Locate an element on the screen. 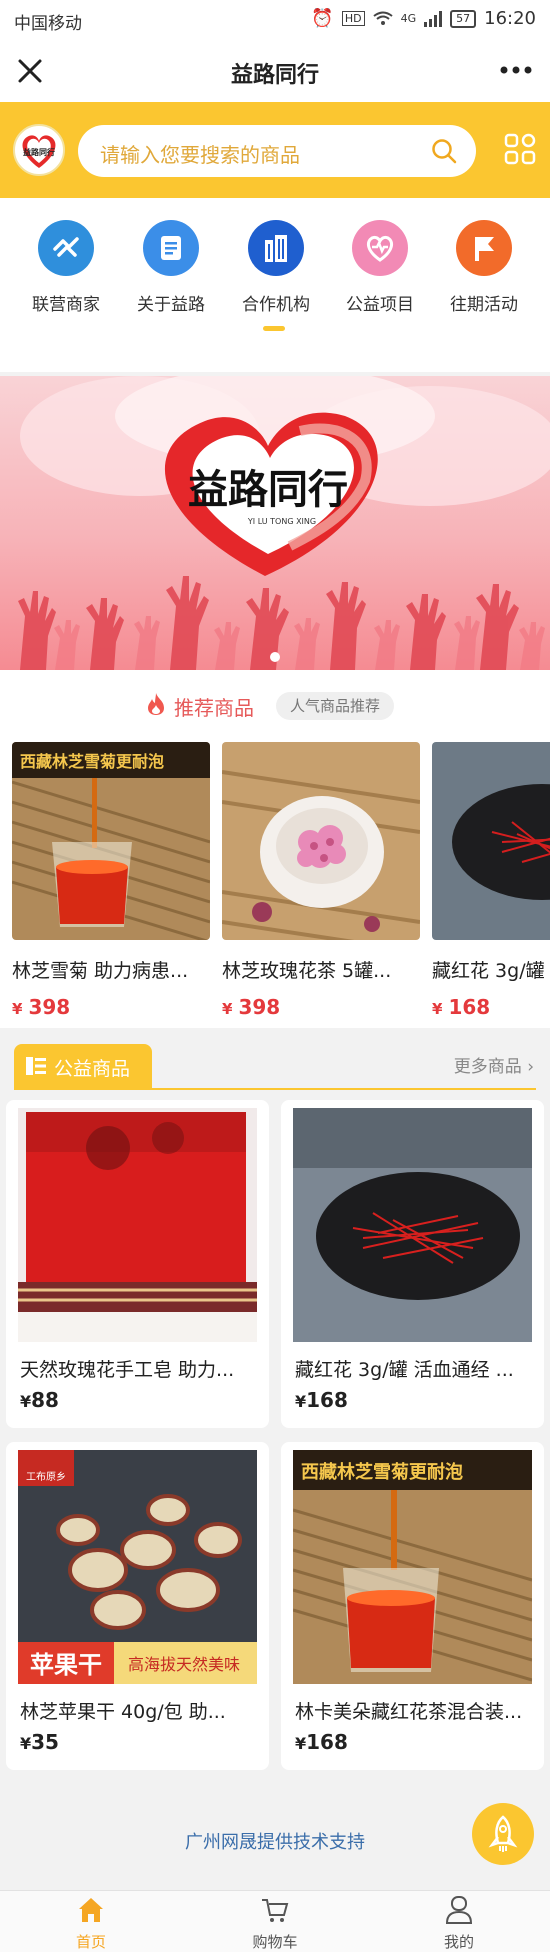 The height and width of the screenshot is (1952, 550). heart-logo-icon: 益路同行 is located at coordinates (39, 151).